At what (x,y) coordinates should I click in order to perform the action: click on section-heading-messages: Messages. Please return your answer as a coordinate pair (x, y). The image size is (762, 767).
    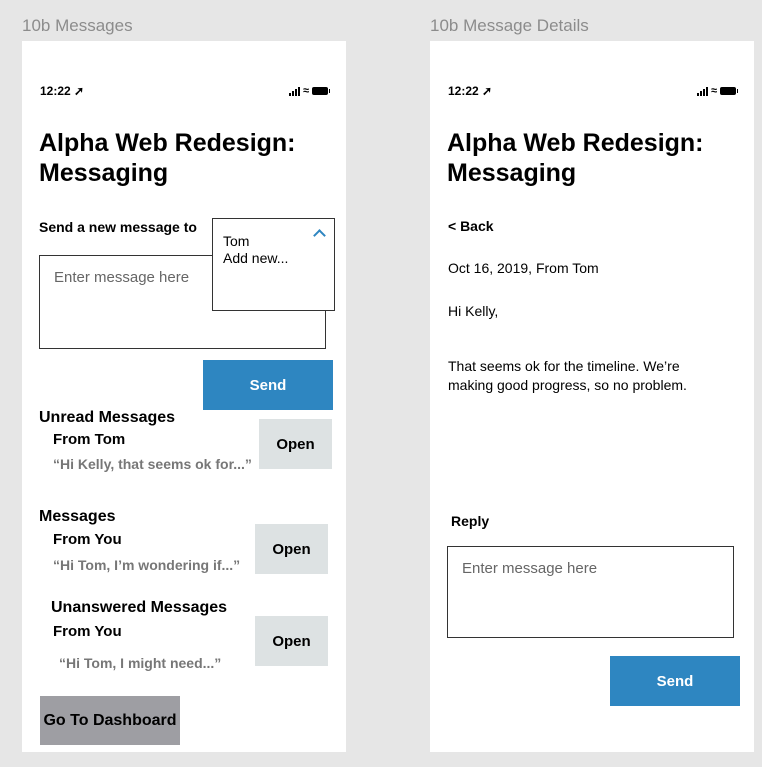
    Looking at the image, I should click on (77, 516).